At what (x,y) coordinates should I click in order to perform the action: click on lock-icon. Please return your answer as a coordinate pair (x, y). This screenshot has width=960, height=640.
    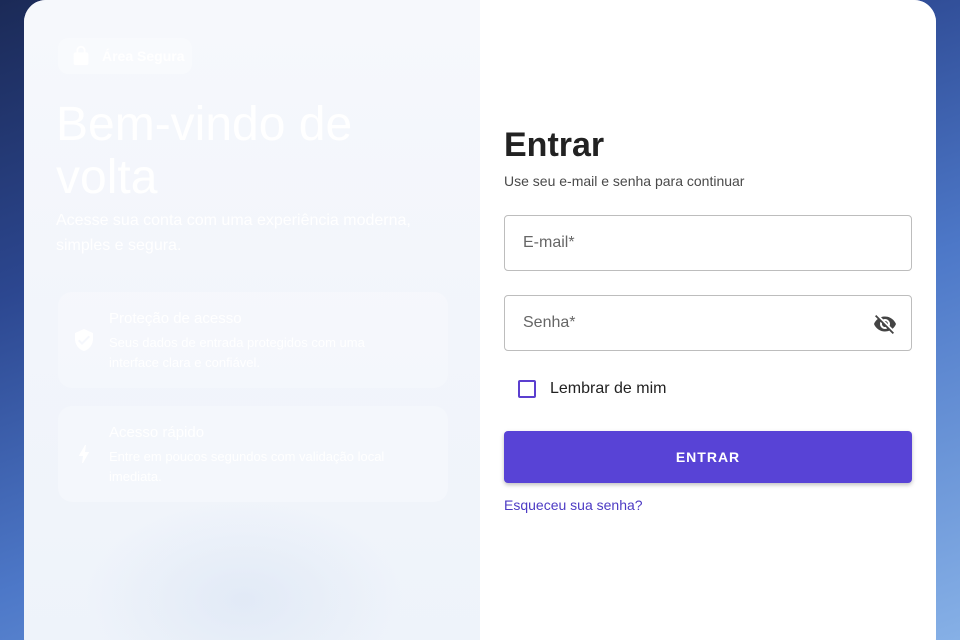
    Looking at the image, I should click on (81, 55).